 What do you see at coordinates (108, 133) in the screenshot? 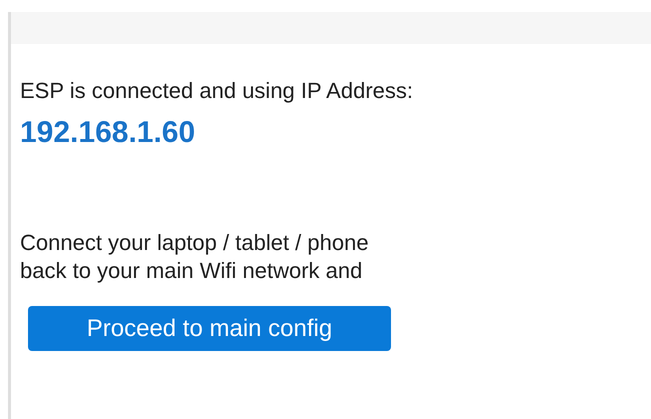
I see `ip-address: 192.168.1.60` at bounding box center [108, 133].